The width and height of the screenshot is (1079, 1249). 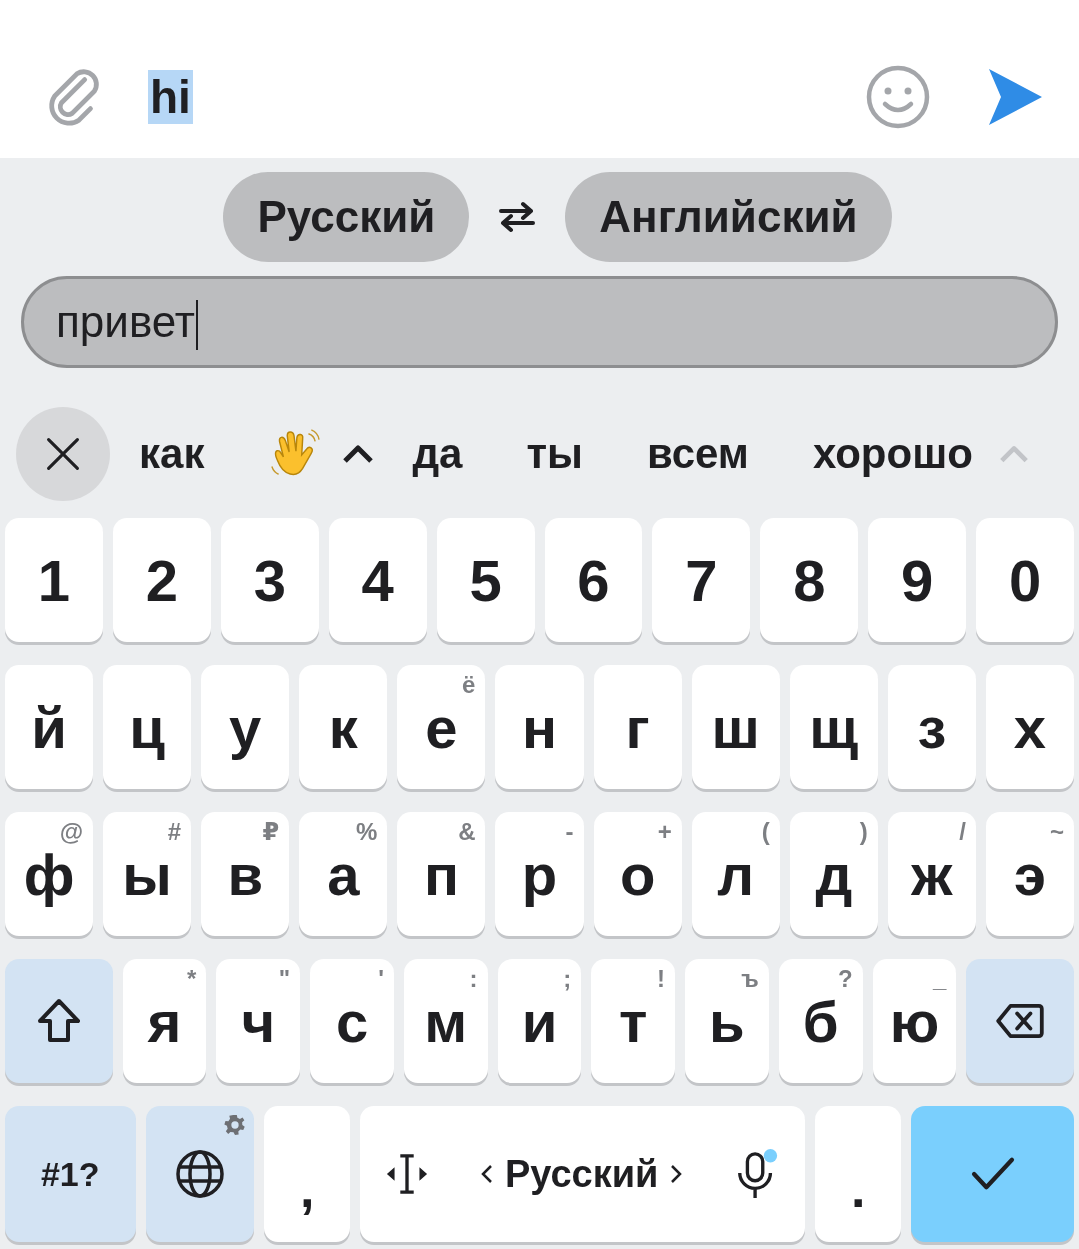 I want to click on language-key, so click(x=199, y=1174).